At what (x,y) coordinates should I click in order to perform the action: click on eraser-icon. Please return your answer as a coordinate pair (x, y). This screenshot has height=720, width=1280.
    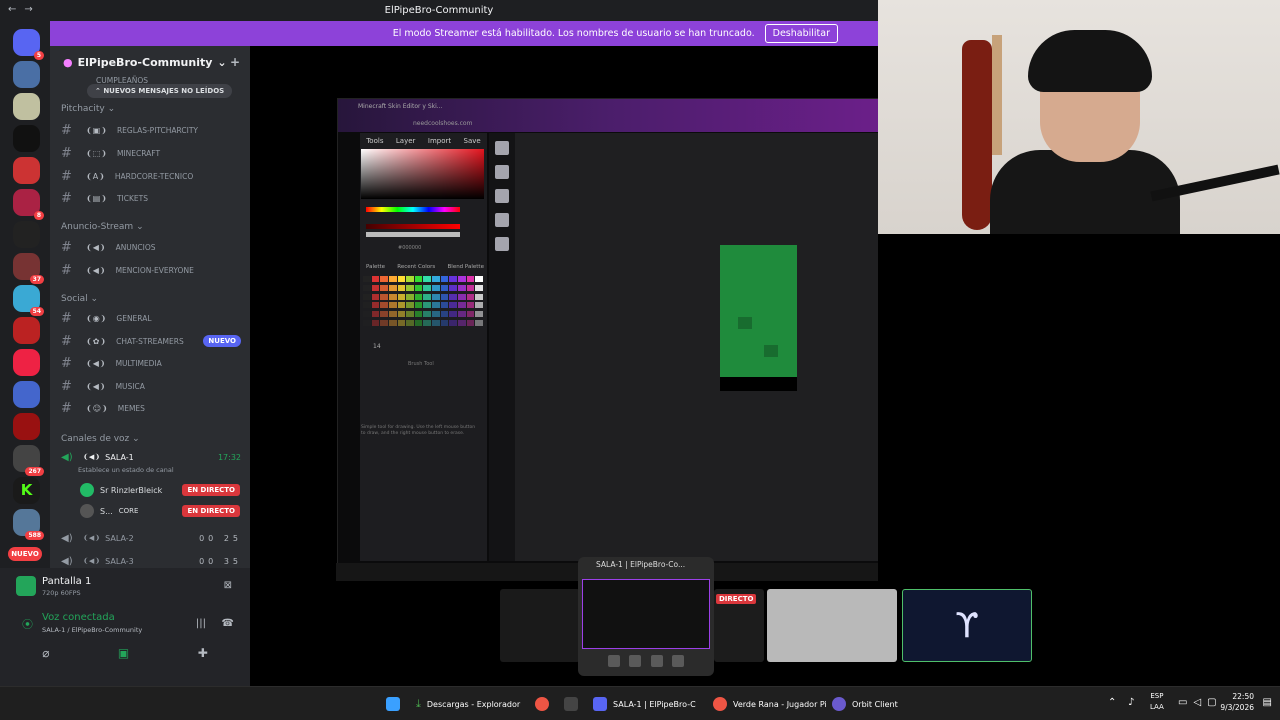
    Looking at the image, I should click on (502, 172).